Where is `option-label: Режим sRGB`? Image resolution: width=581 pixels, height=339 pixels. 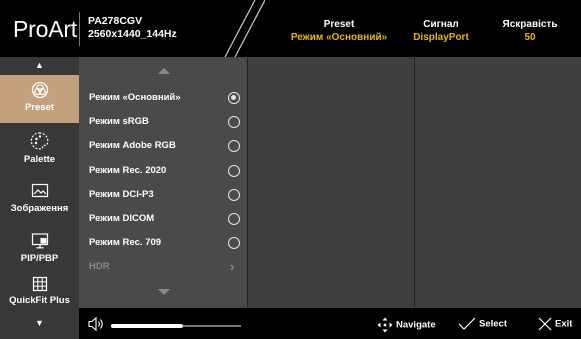 option-label: Режим sRGB is located at coordinates (119, 121).